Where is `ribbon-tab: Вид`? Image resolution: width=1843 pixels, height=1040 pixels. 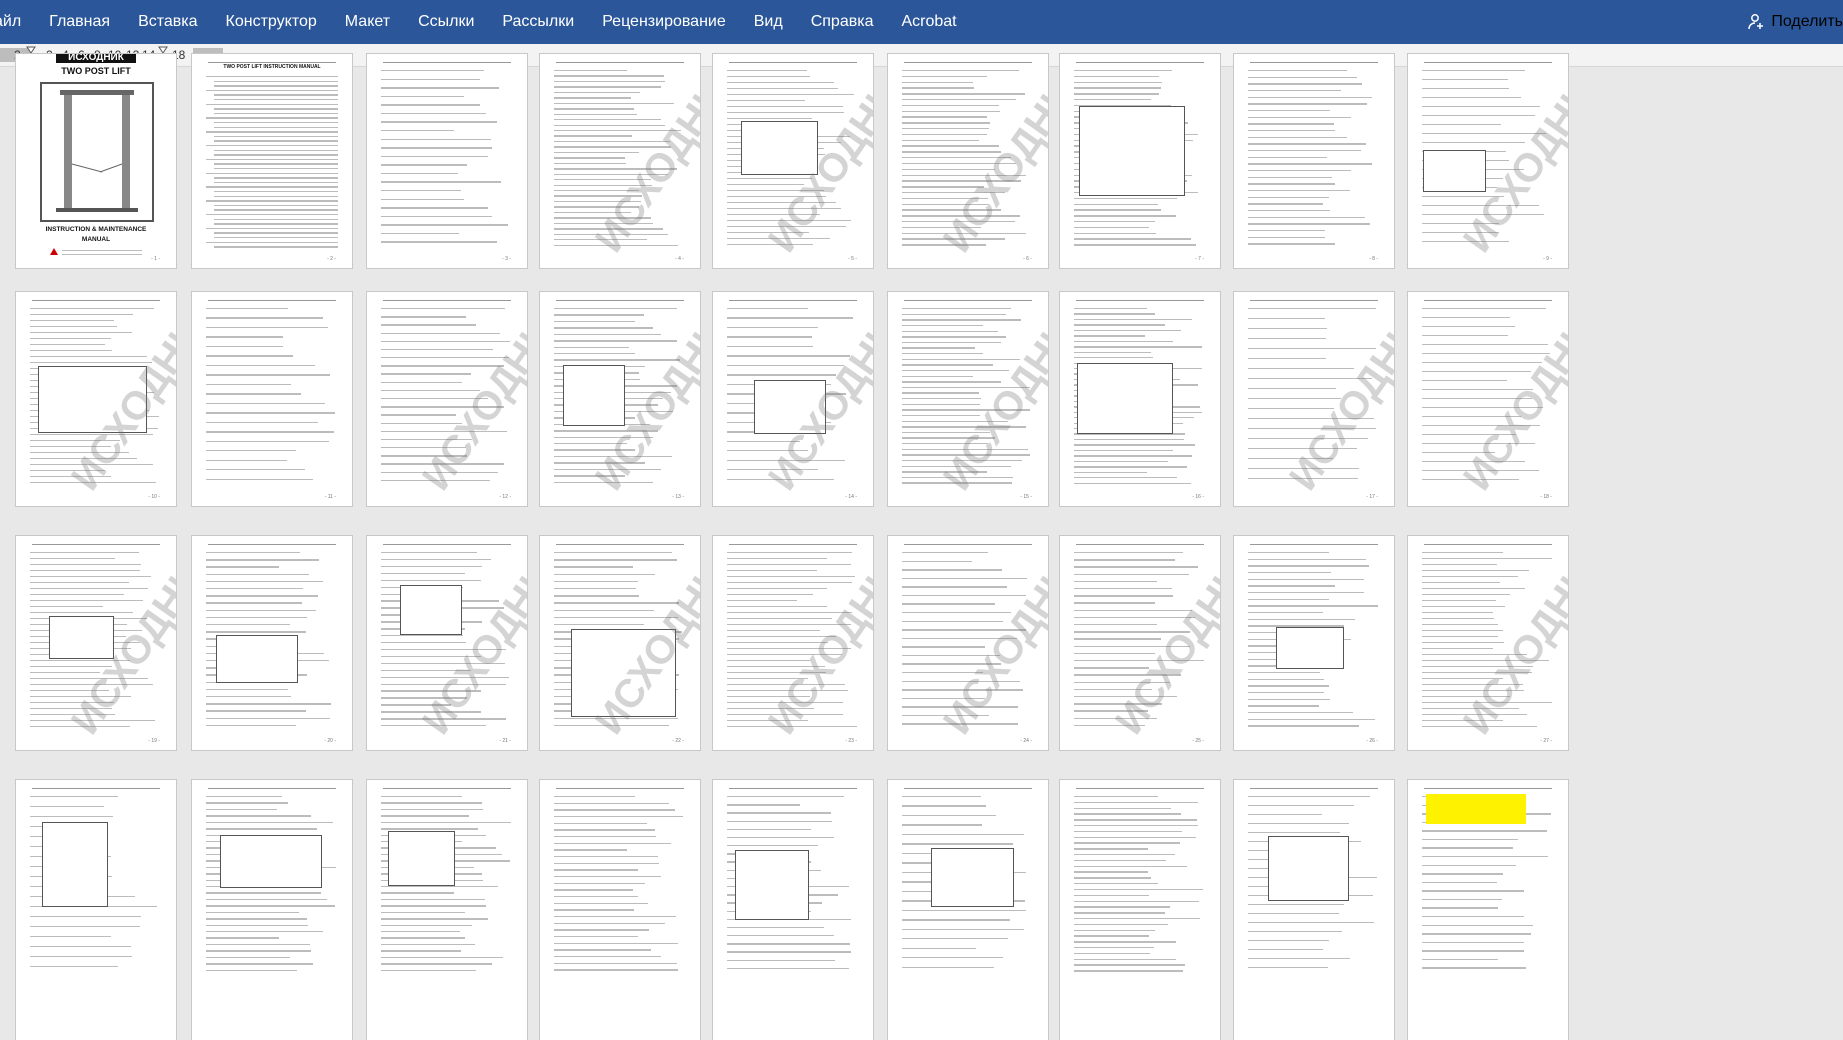 ribbon-tab: Вид is located at coordinates (768, 22).